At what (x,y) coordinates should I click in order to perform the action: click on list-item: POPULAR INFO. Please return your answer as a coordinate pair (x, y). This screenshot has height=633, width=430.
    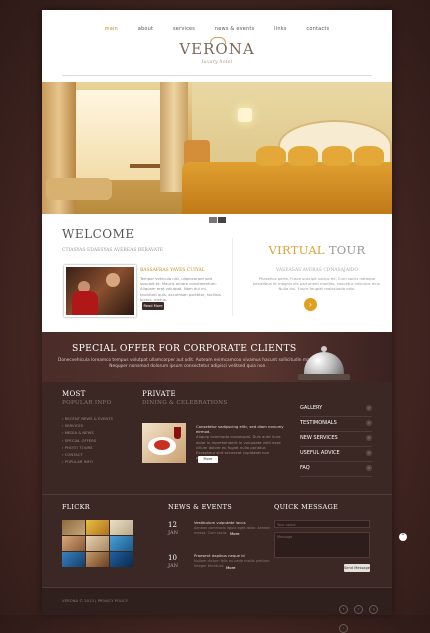
    Looking at the image, I should click on (87, 461).